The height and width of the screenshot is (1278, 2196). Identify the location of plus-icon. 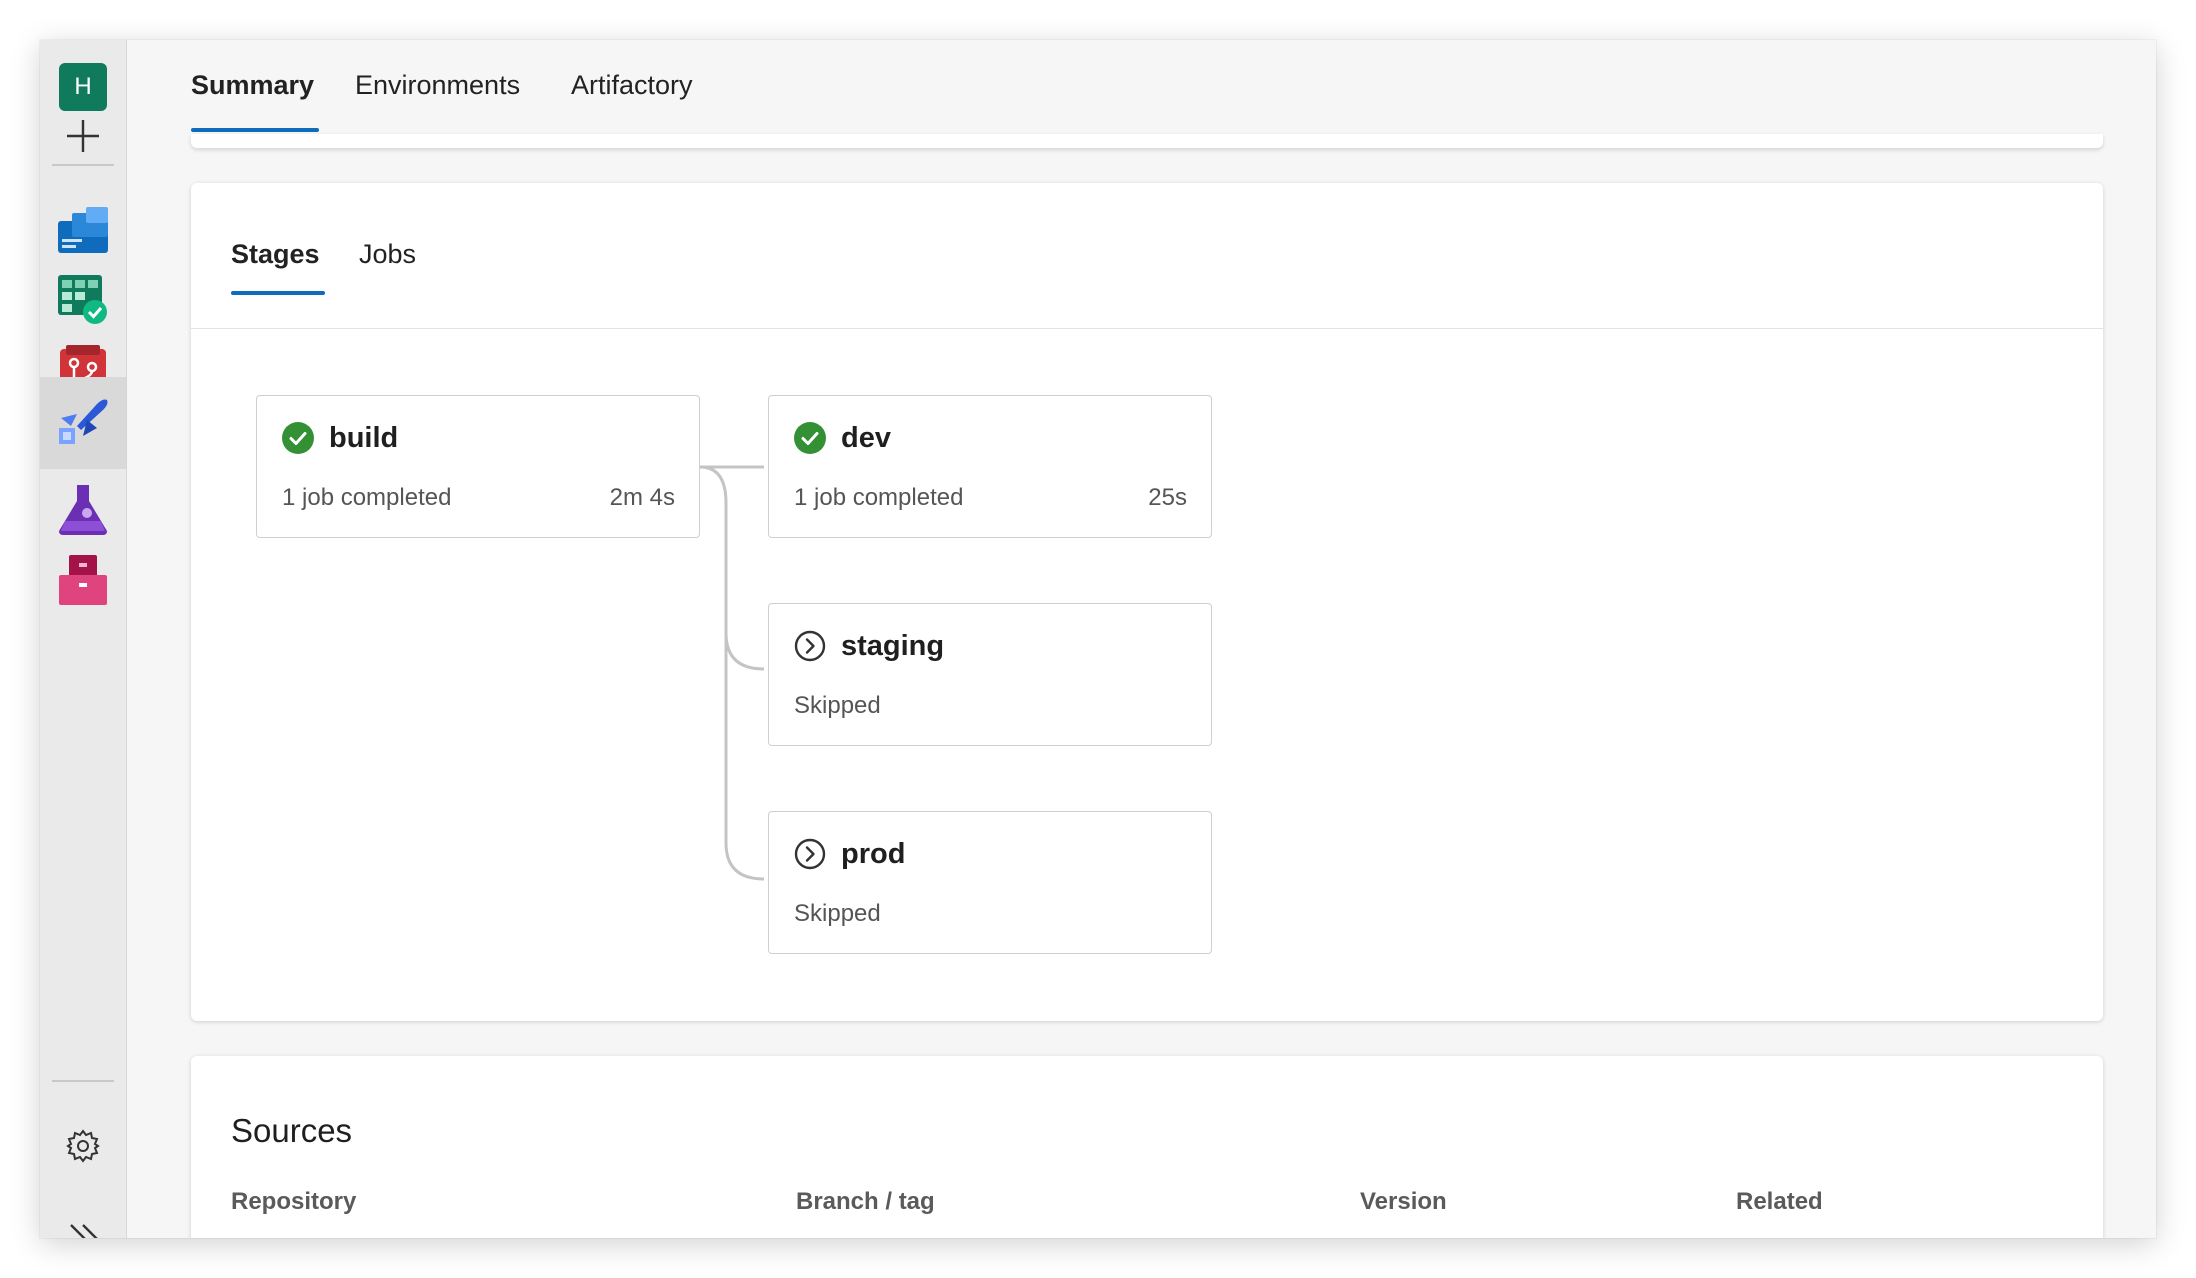
(83, 136).